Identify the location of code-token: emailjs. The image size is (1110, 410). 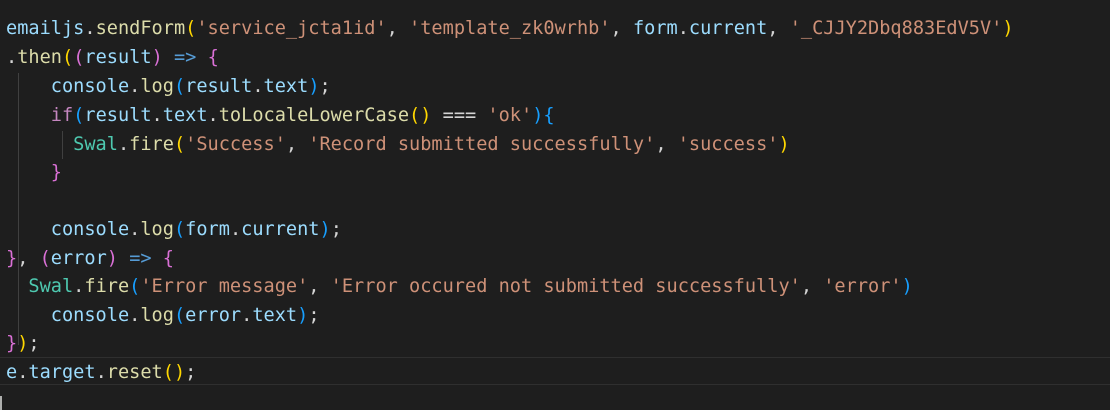
(45, 28).